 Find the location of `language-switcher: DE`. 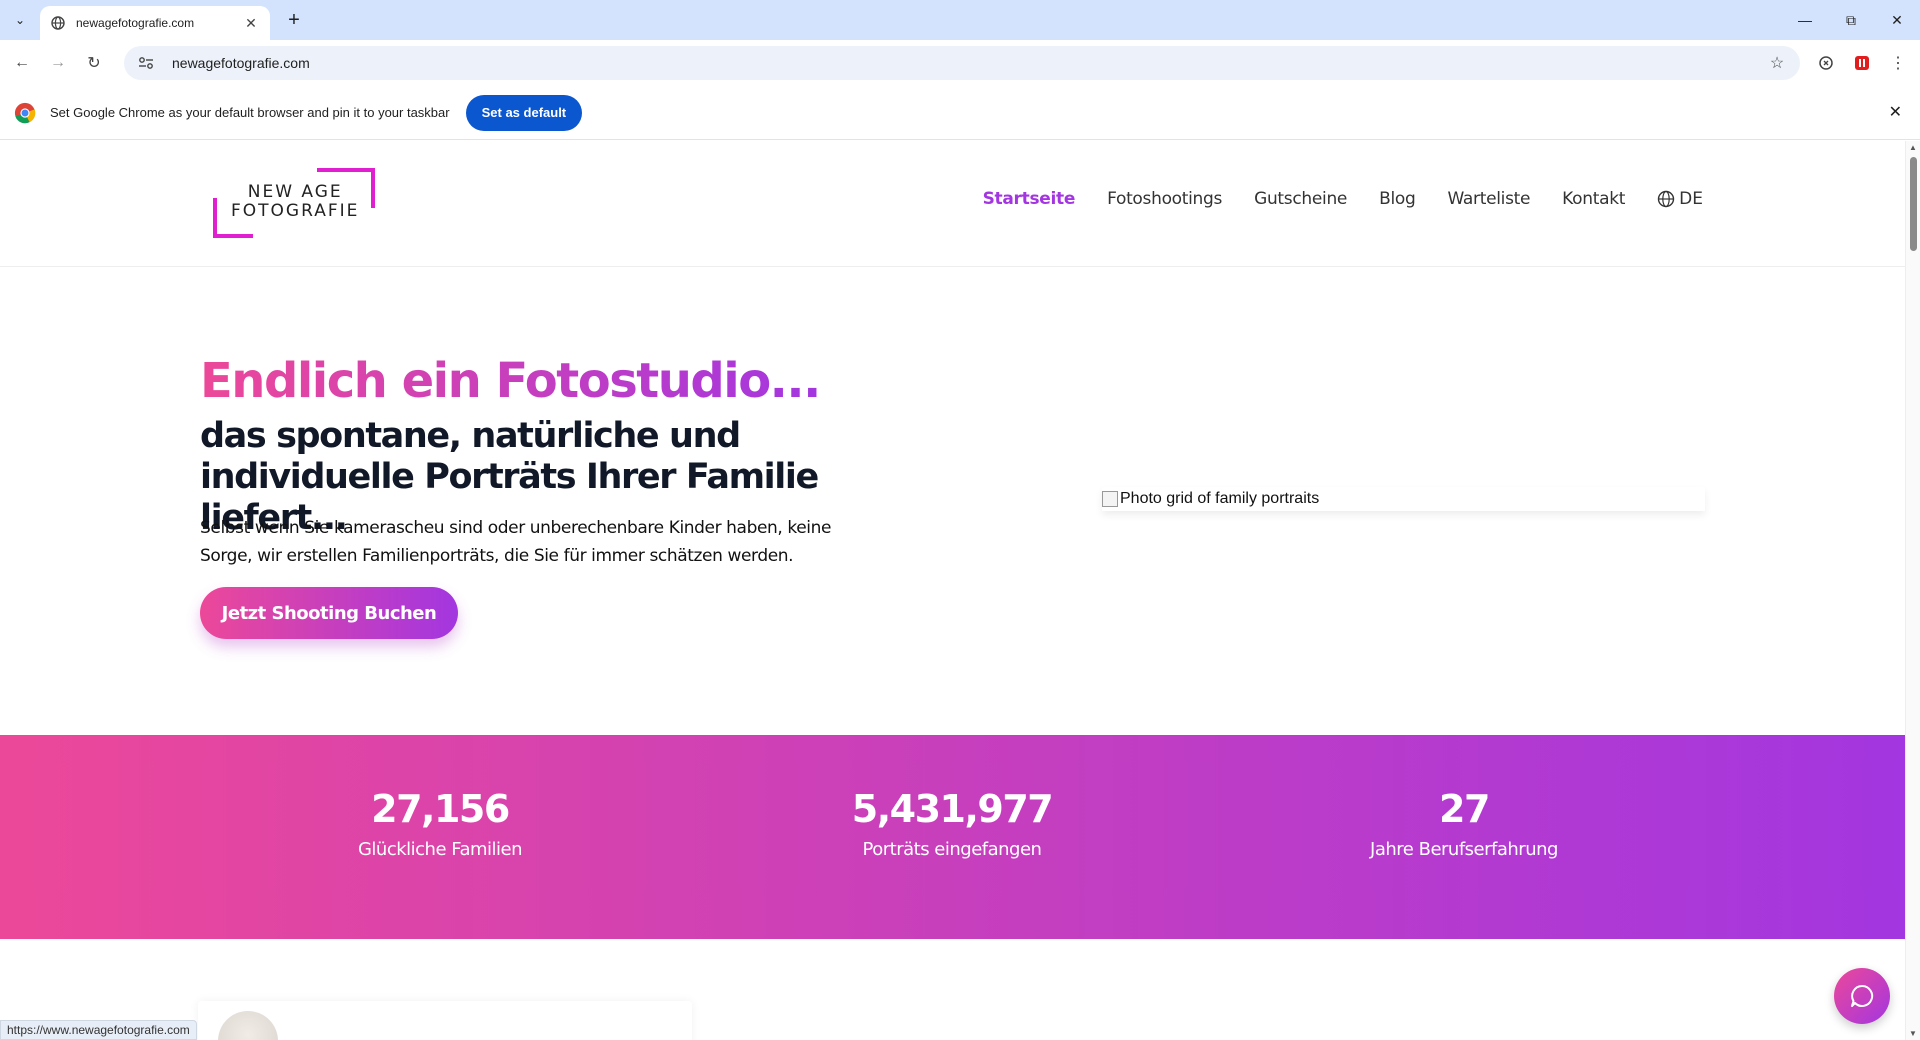

language-switcher: DE is located at coordinates (1680, 199).